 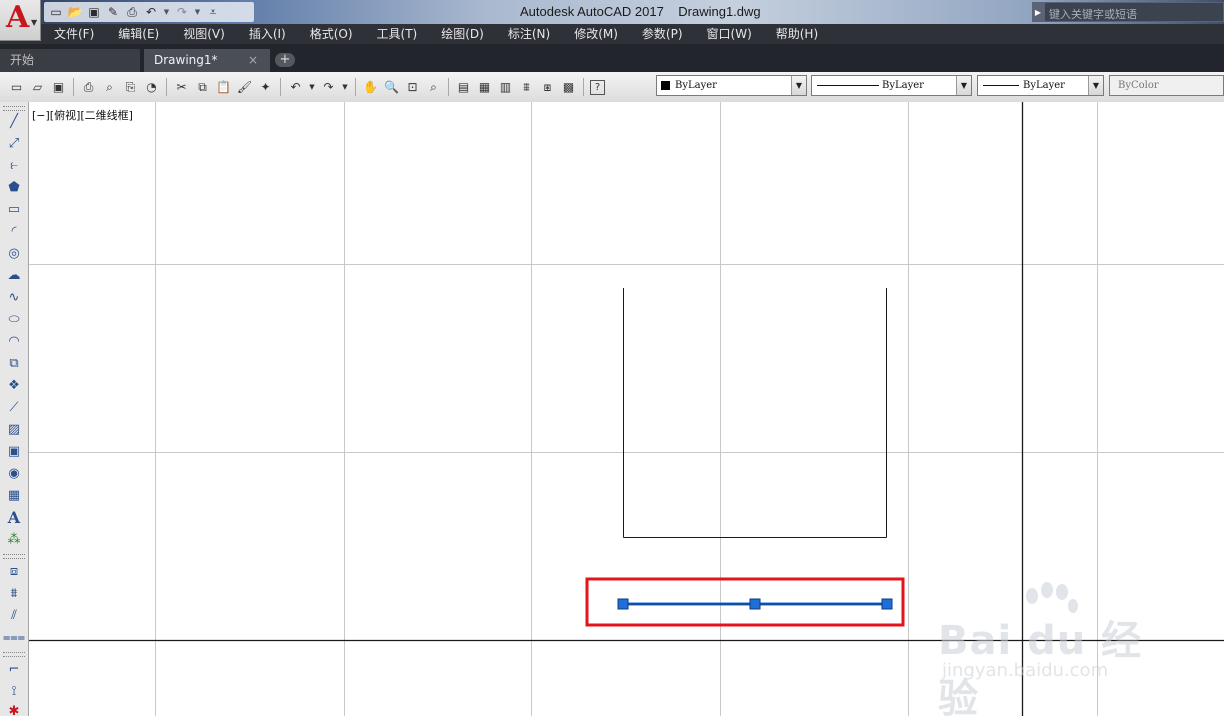 What do you see at coordinates (14, 297) in the screenshot?
I see `spline-icon: ∿` at bounding box center [14, 297].